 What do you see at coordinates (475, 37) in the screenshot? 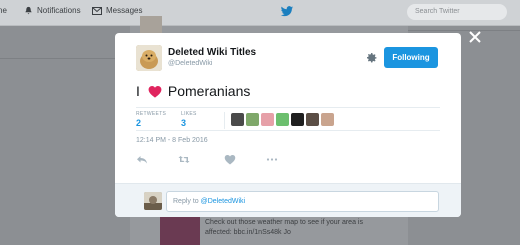
I see `close-icon` at bounding box center [475, 37].